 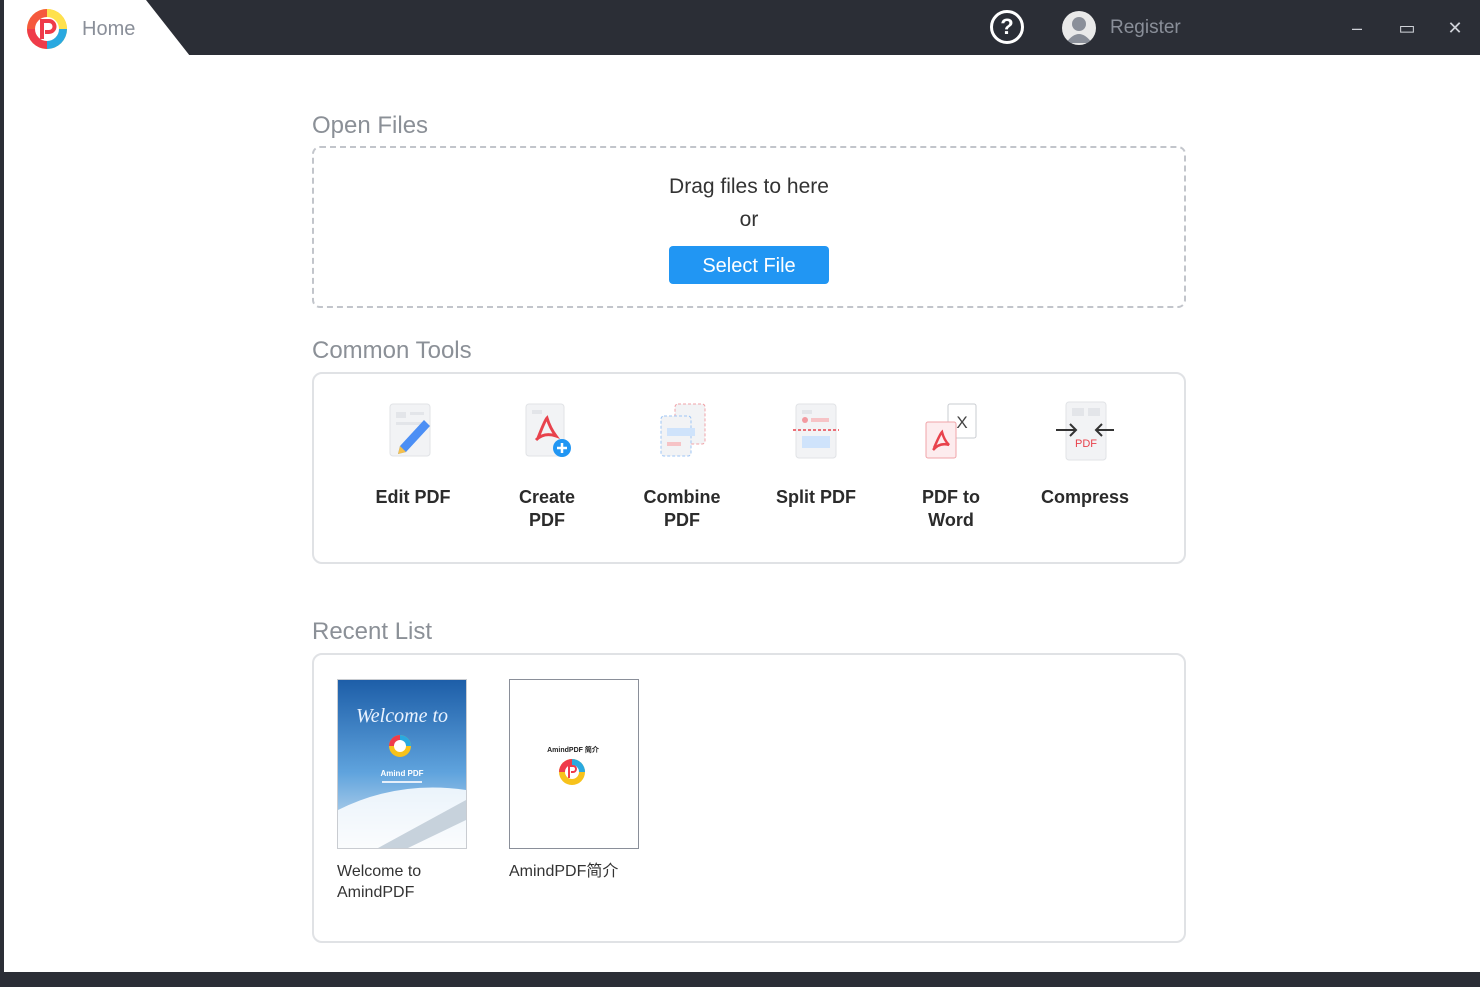 What do you see at coordinates (749, 265) in the screenshot?
I see `select-file-button: Select File` at bounding box center [749, 265].